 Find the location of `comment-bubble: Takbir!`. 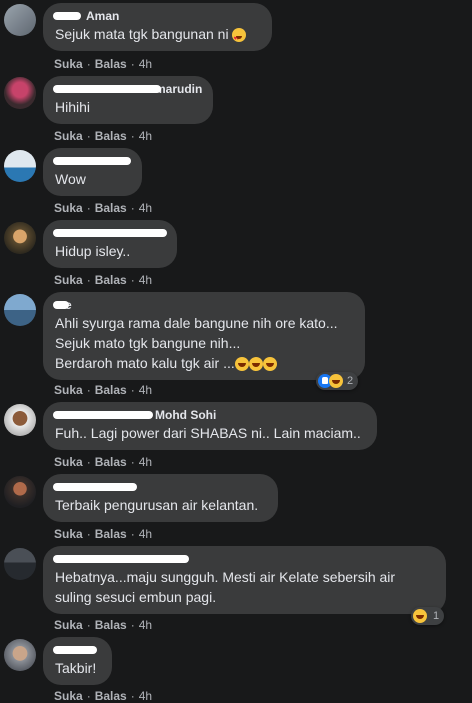

comment-bubble: Takbir! is located at coordinates (77, 661).